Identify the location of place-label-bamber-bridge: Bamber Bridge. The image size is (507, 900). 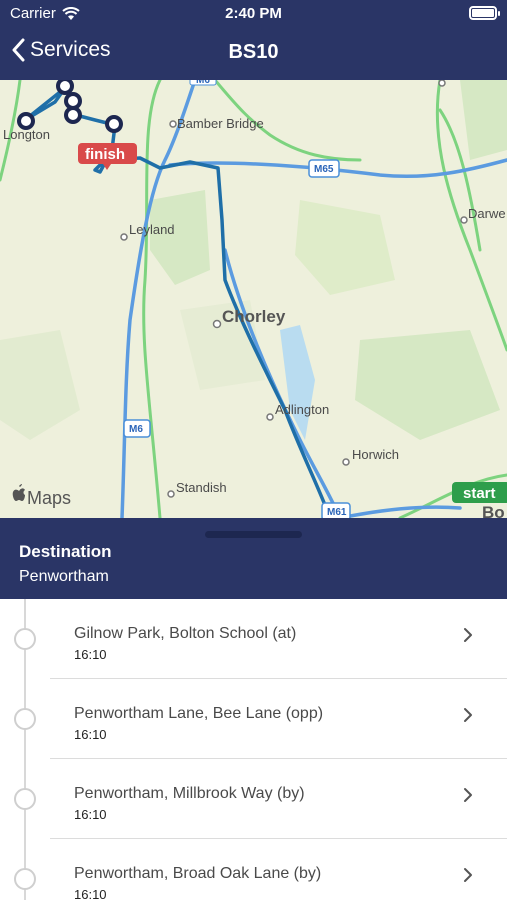
(220, 123).